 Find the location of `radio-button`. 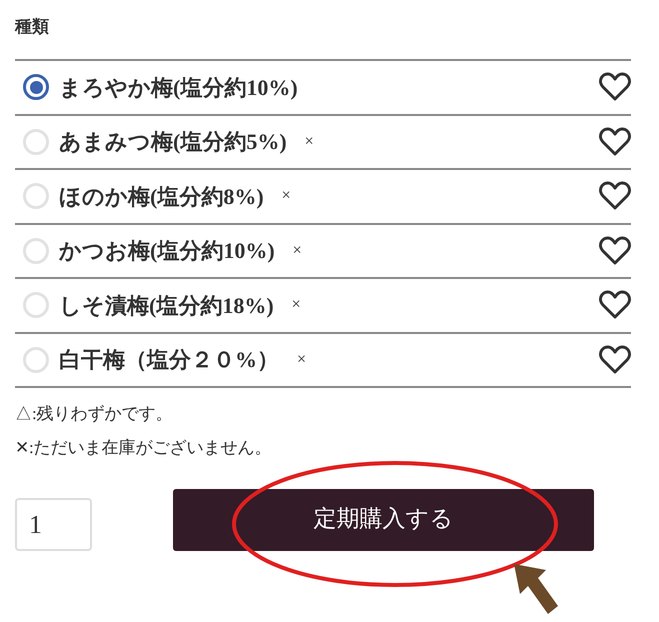

radio-button is located at coordinates (36, 87).